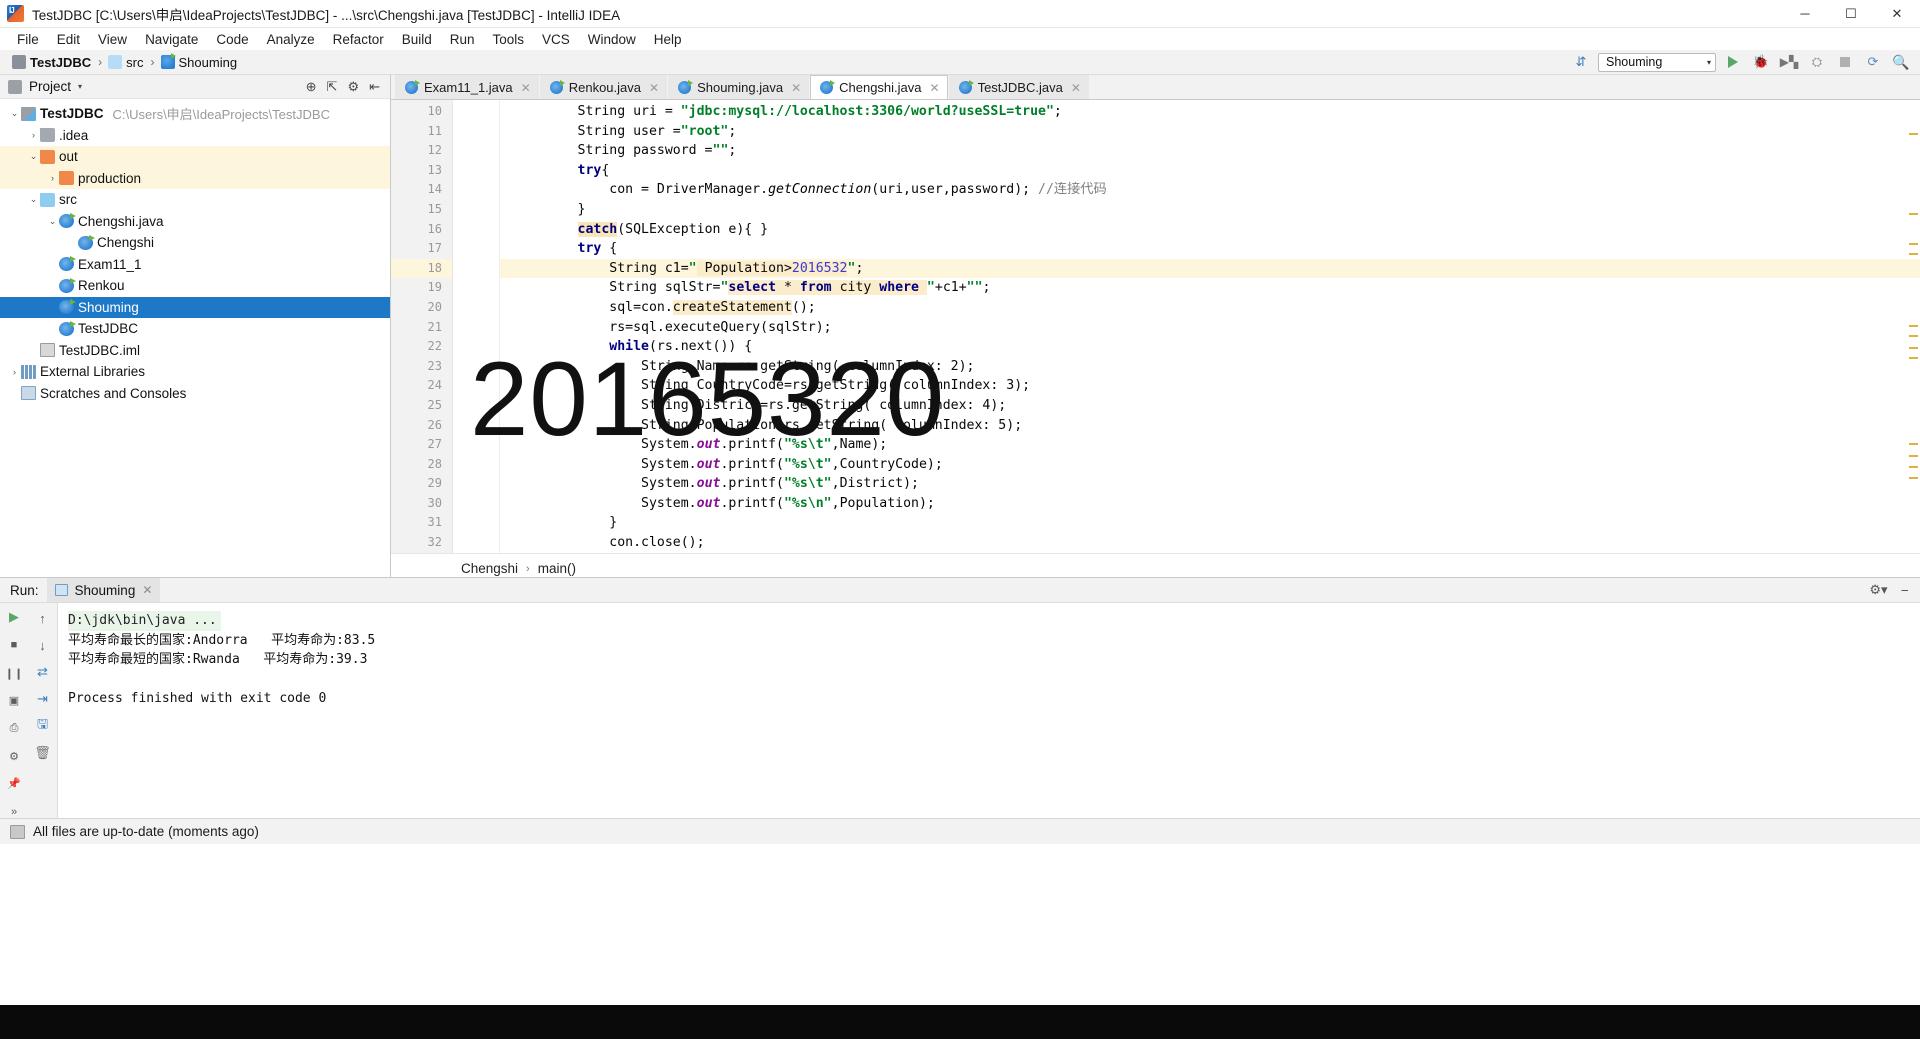  I want to click on menu-item-build: Build, so click(417, 39).